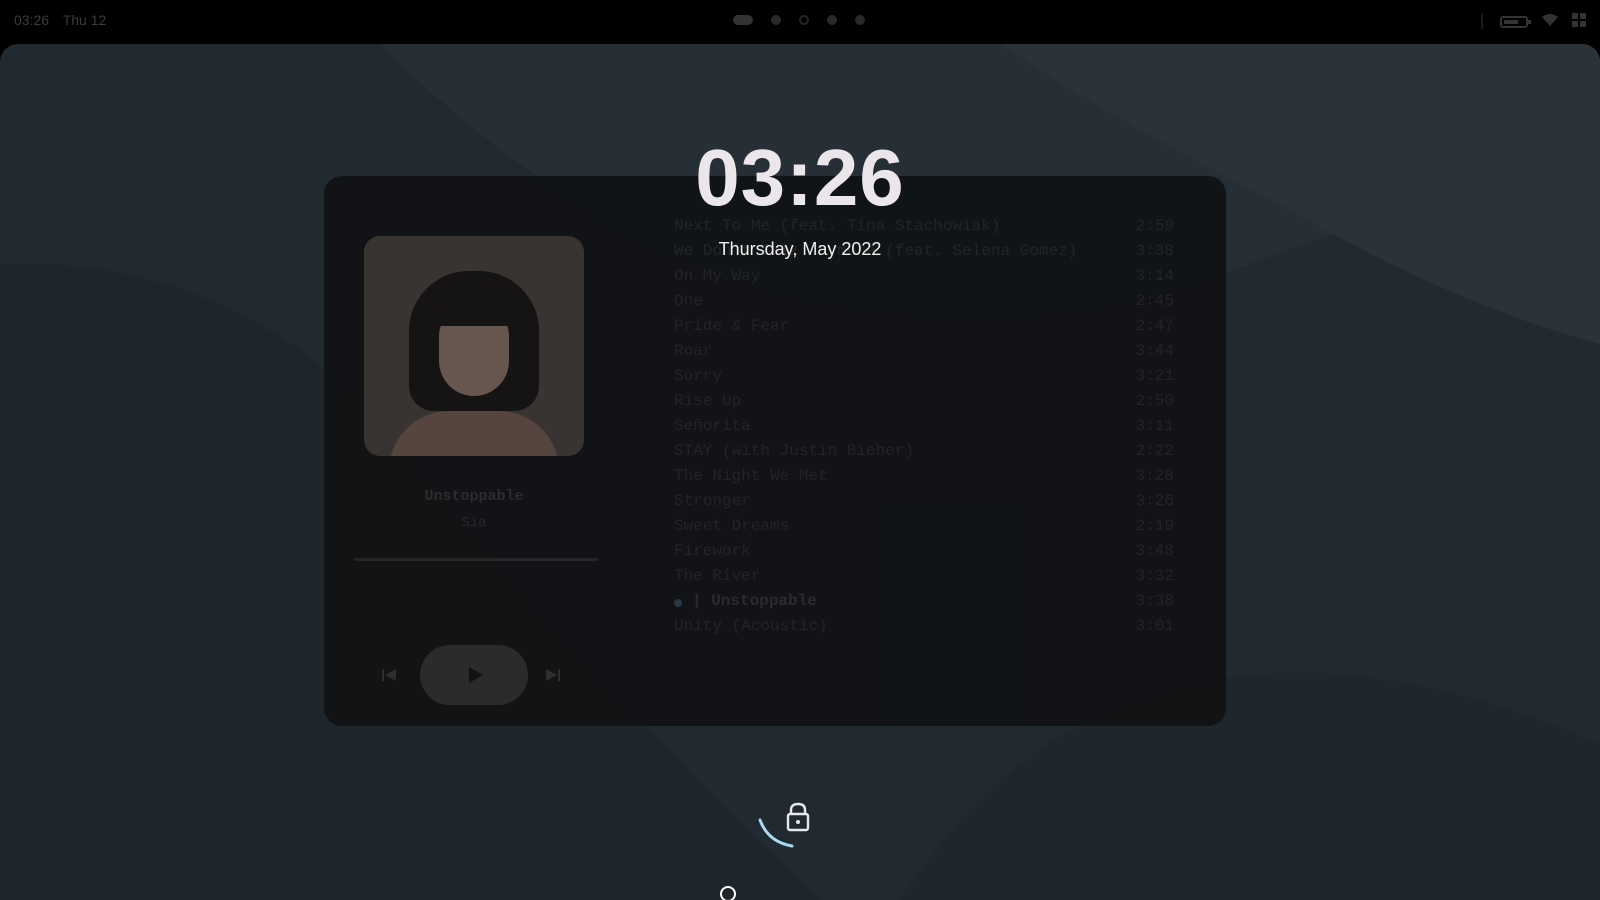  I want to click on skip-next-icon, so click(553, 675).